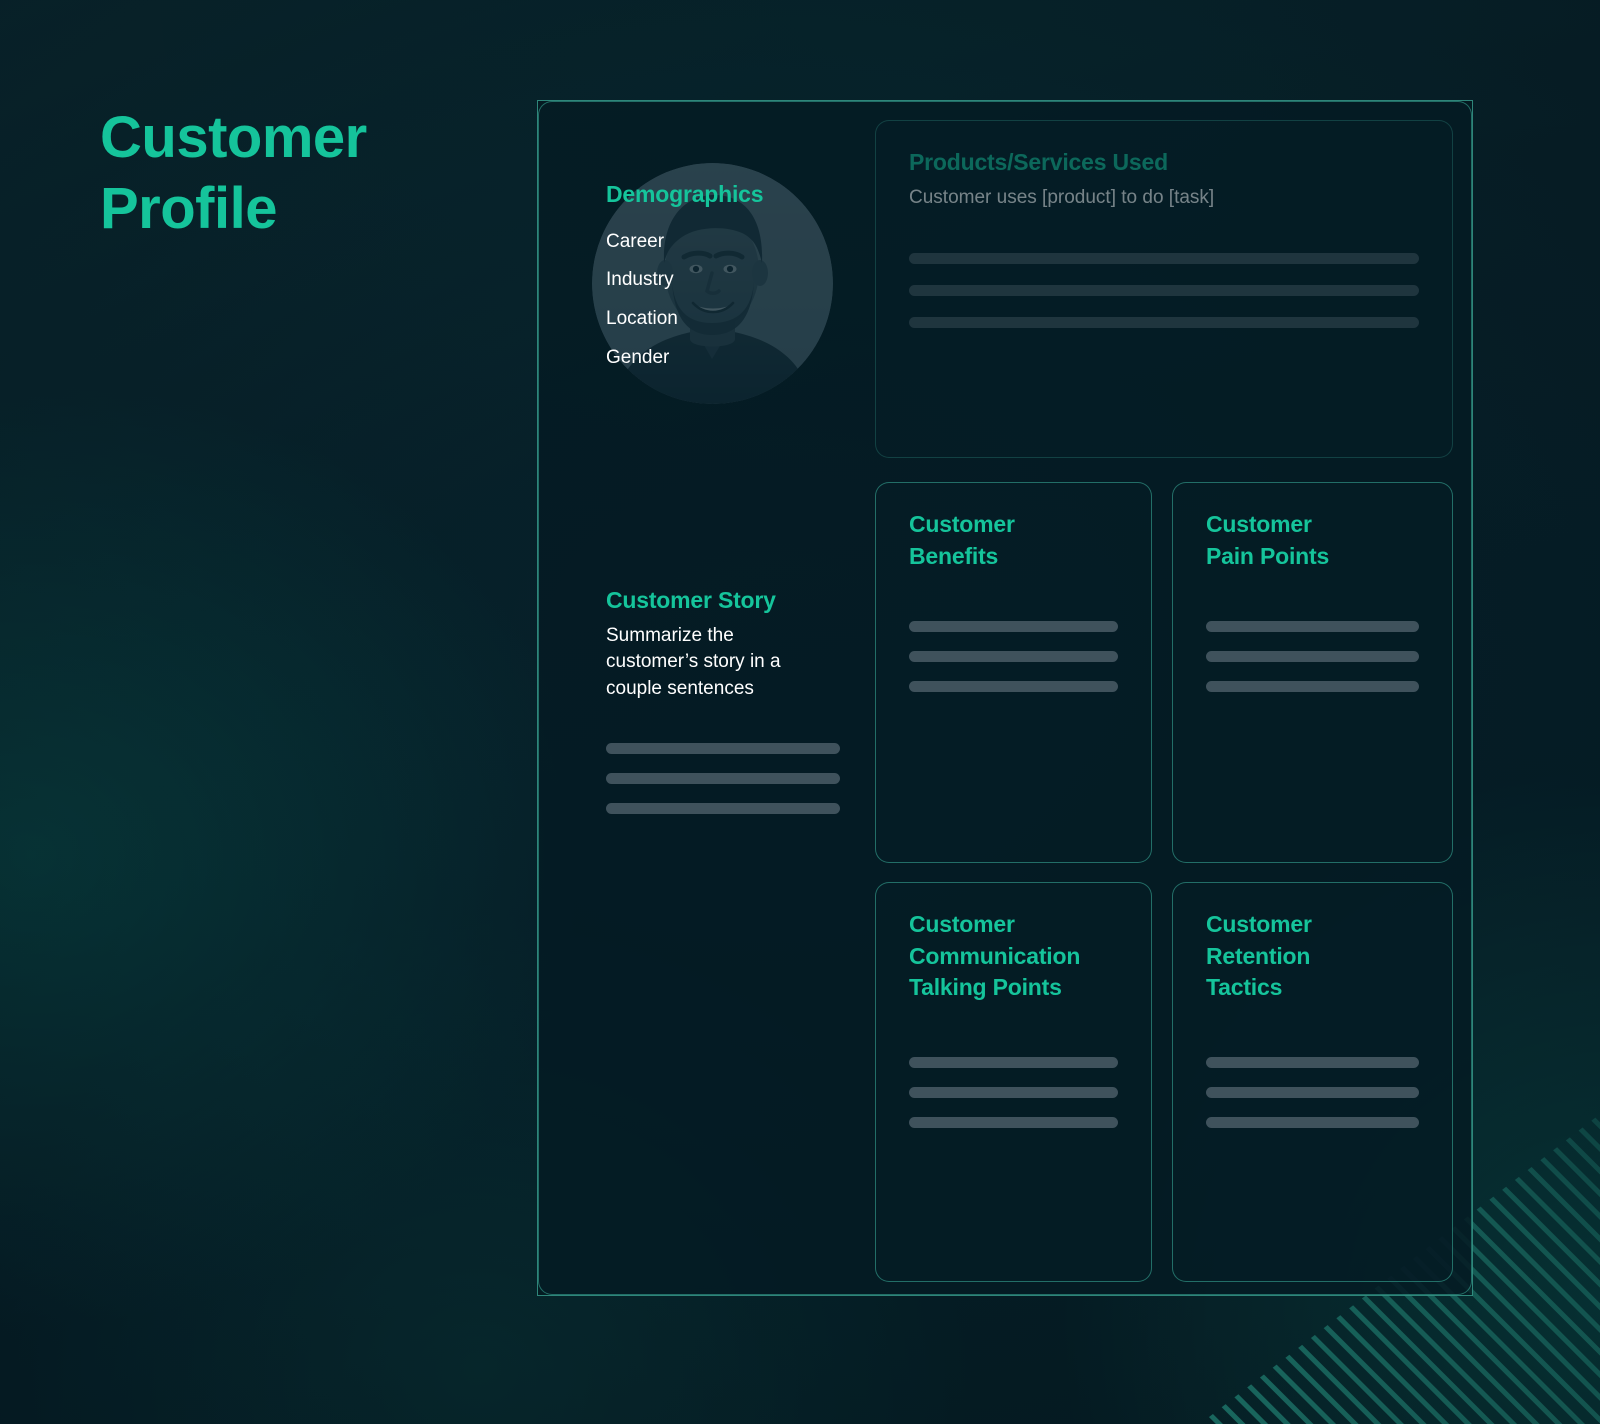 The image size is (1600, 1424). I want to click on demographics-heading: Demographics, so click(685, 194).